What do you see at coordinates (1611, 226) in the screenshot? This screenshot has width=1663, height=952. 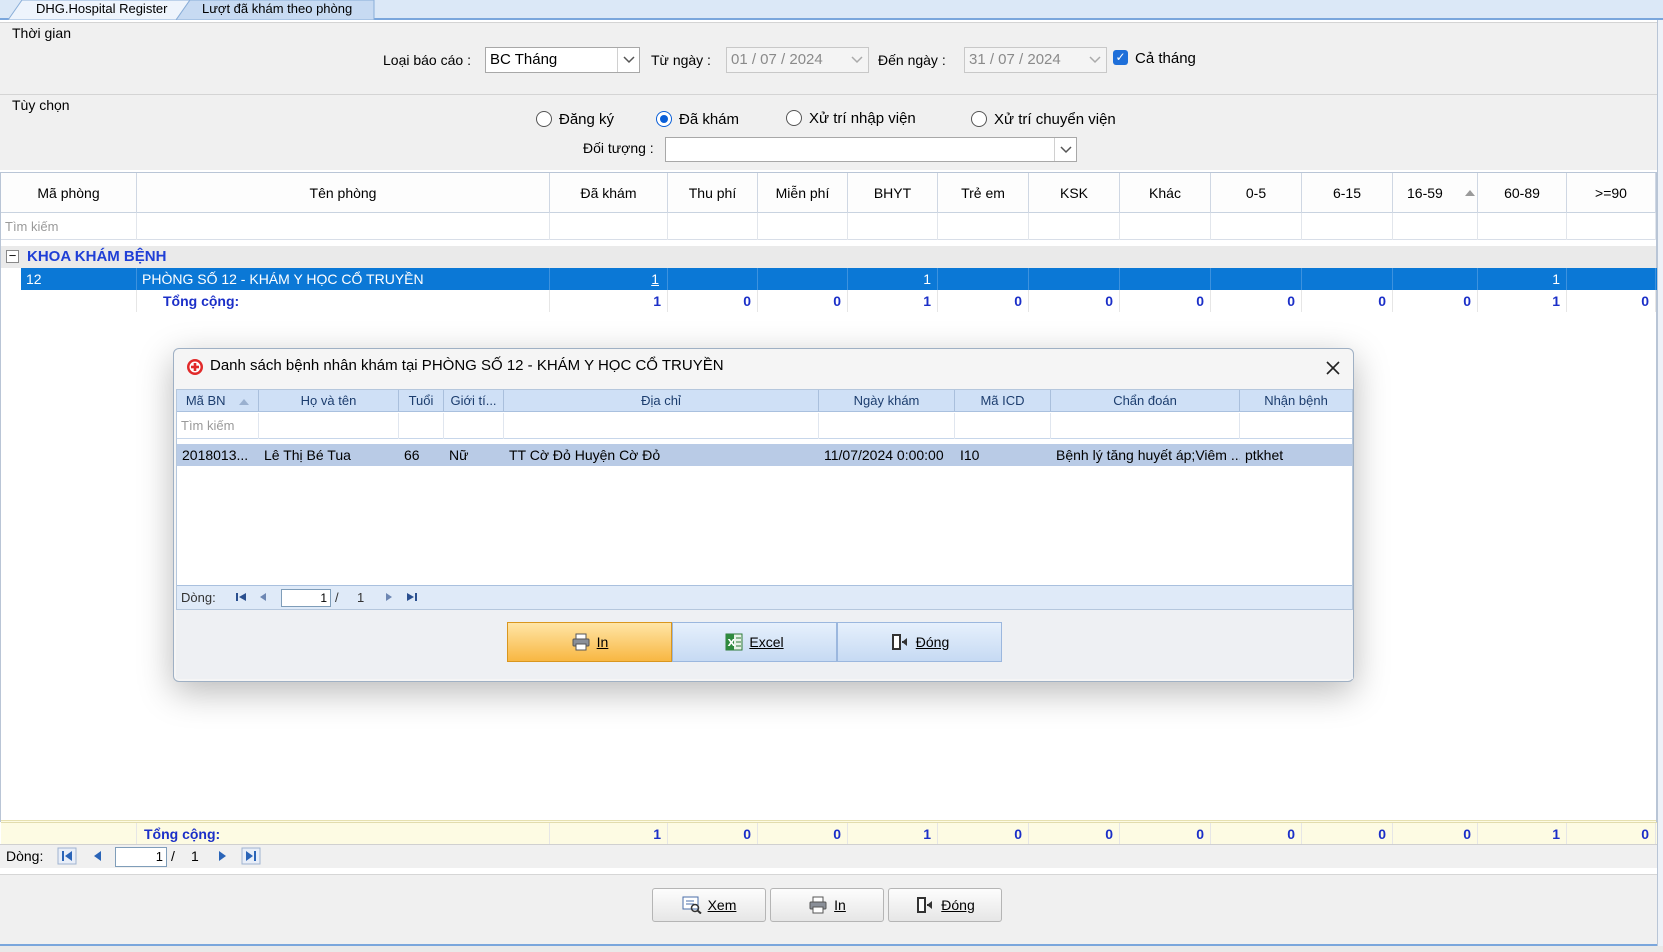 I see `search-90-plus` at bounding box center [1611, 226].